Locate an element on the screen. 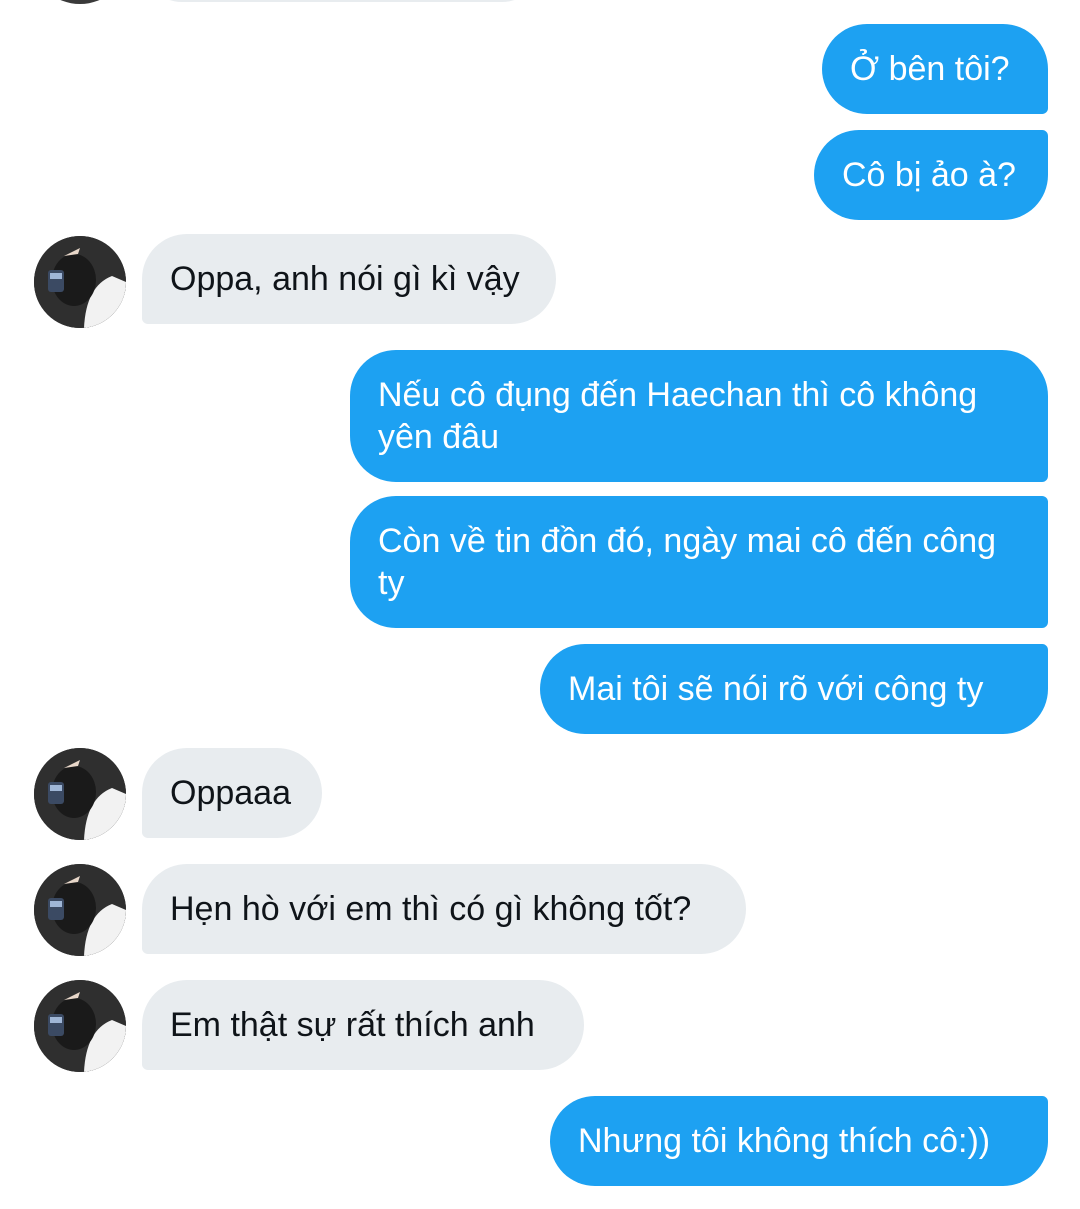 The width and height of the screenshot is (1080, 1209). message-text: Em thật sự rất thích anh is located at coordinates (352, 1025).